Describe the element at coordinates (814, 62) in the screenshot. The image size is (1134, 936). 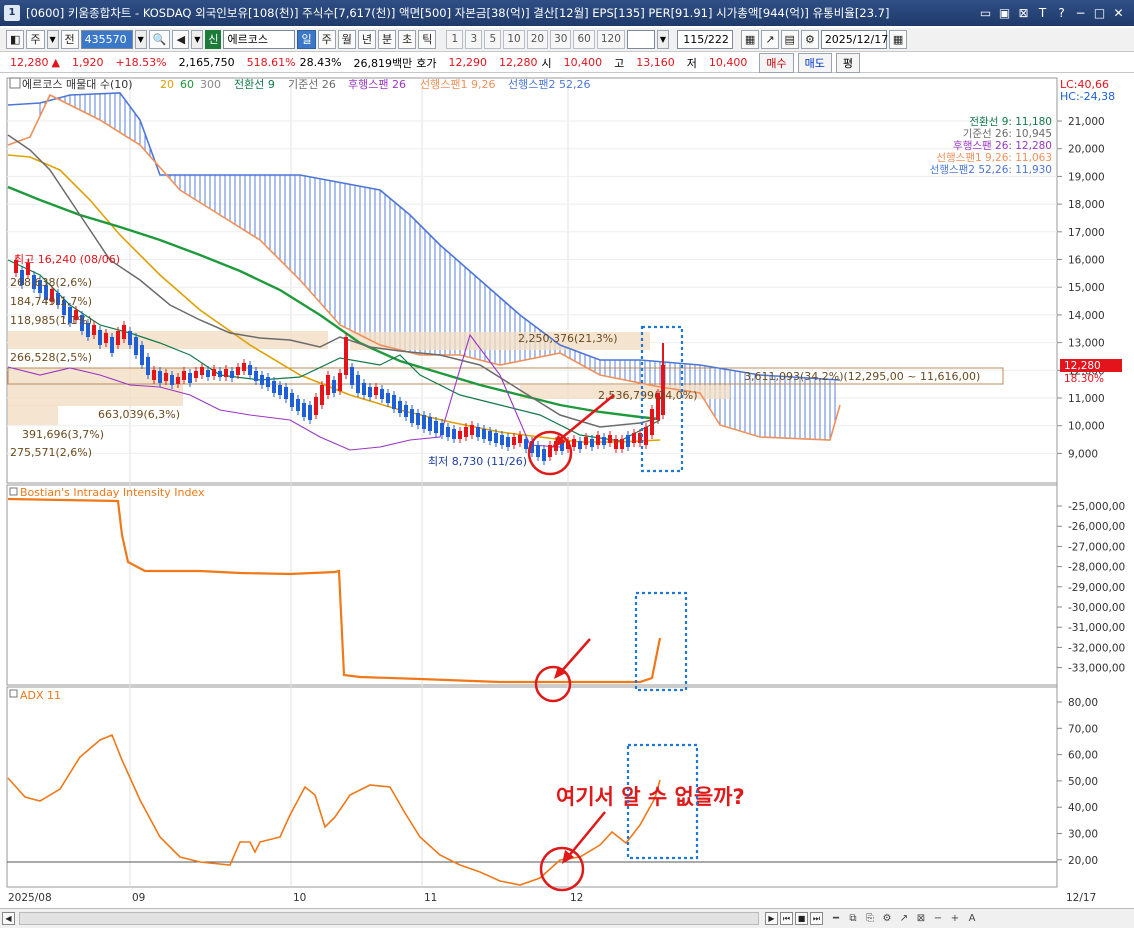
I see `sell-button: 매도` at that location.